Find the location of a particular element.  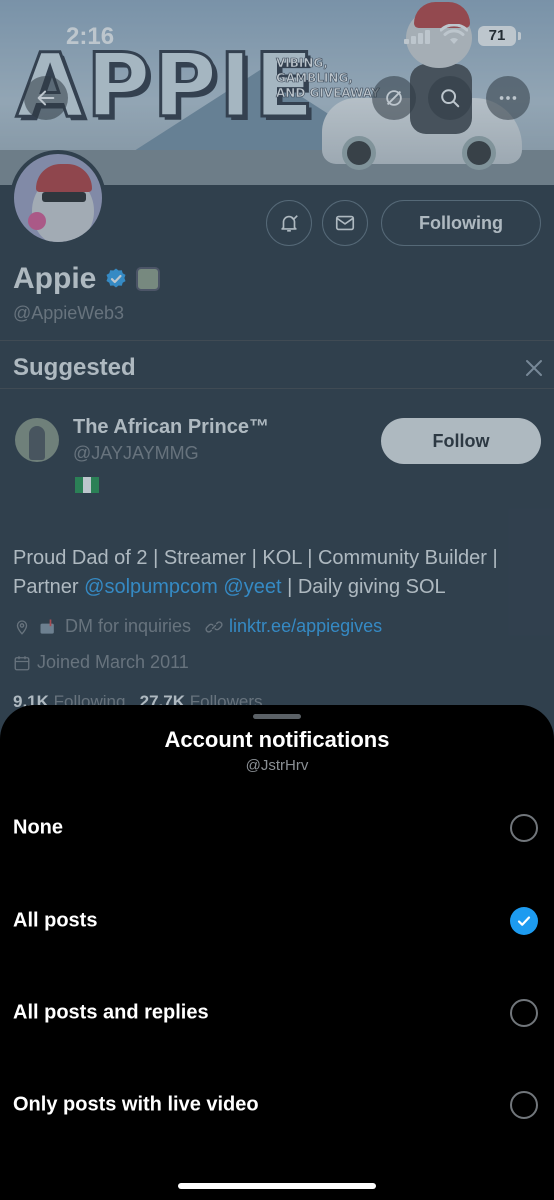

option-label: All posts is located at coordinates (55, 920).